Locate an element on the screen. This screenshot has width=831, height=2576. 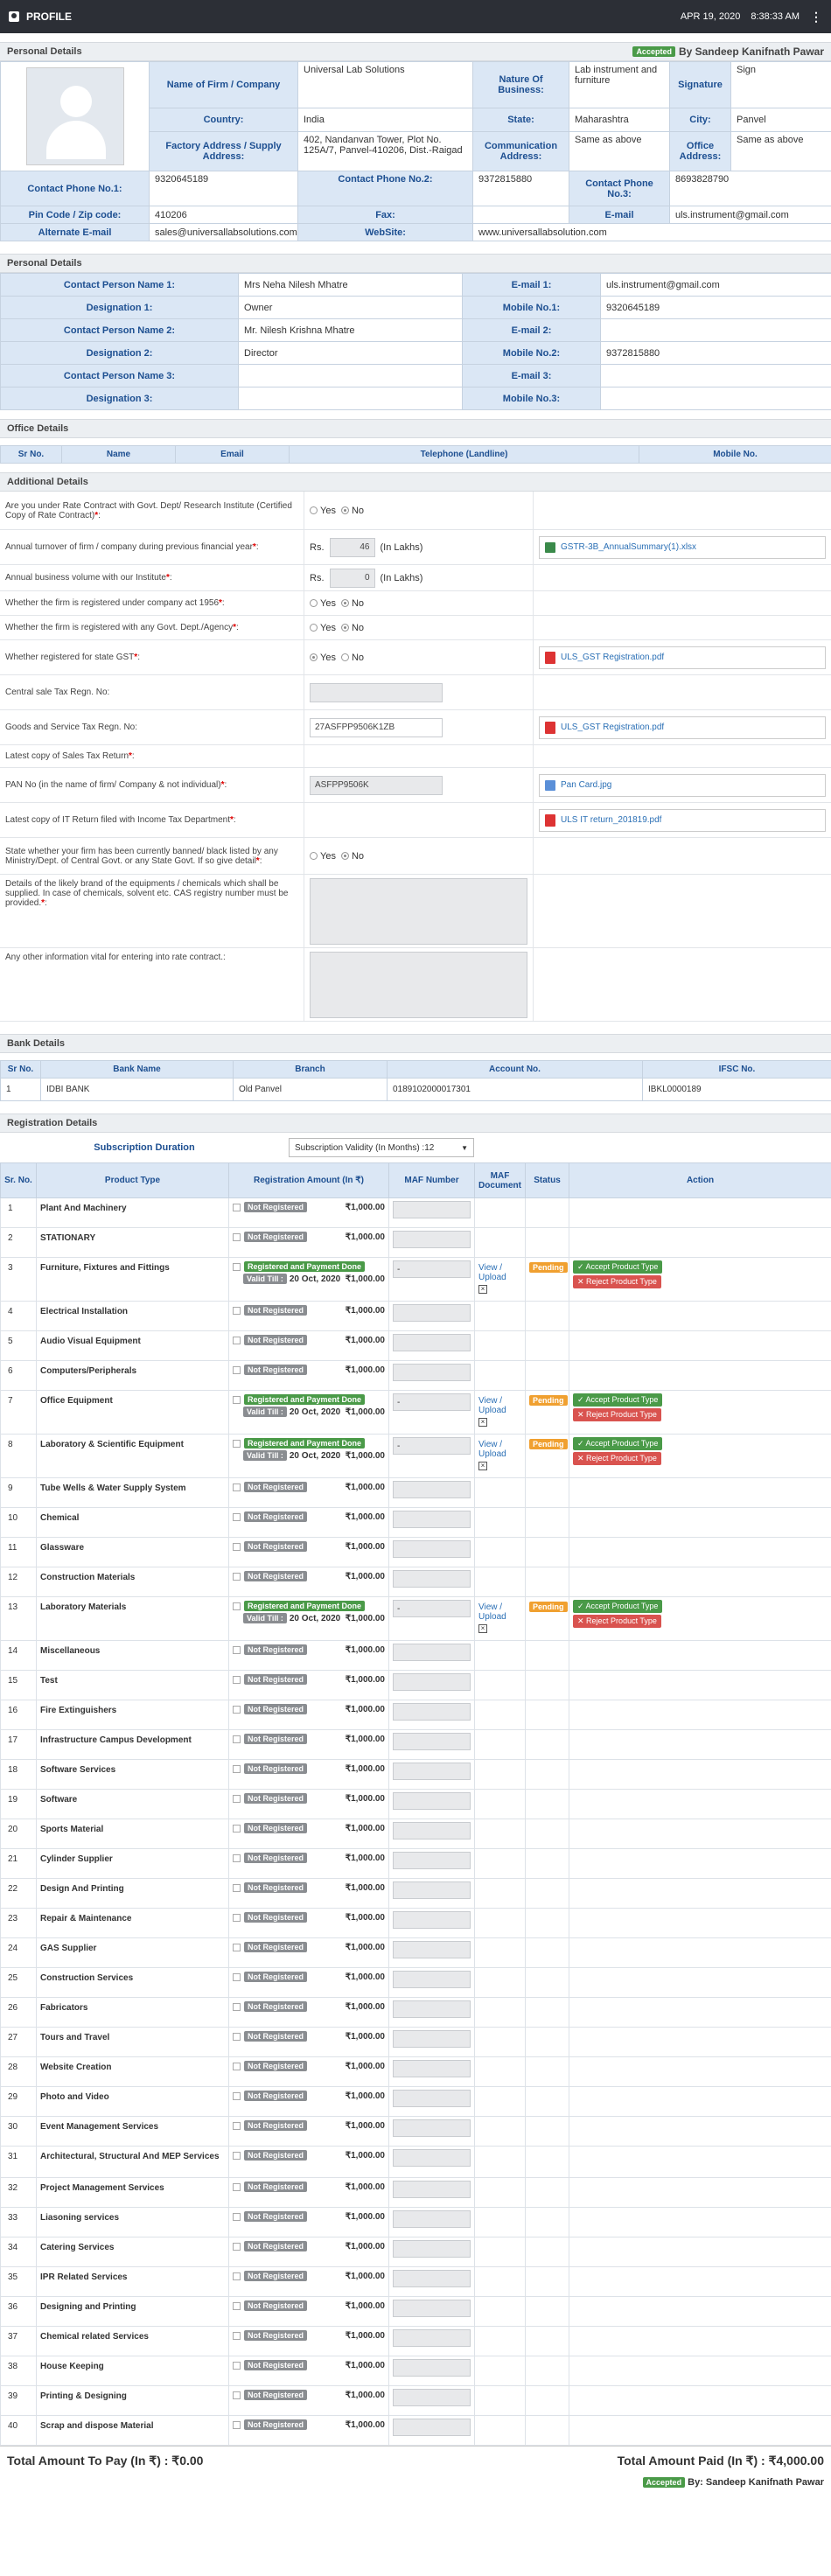
business-volume-input: 0 is located at coordinates (352, 578).